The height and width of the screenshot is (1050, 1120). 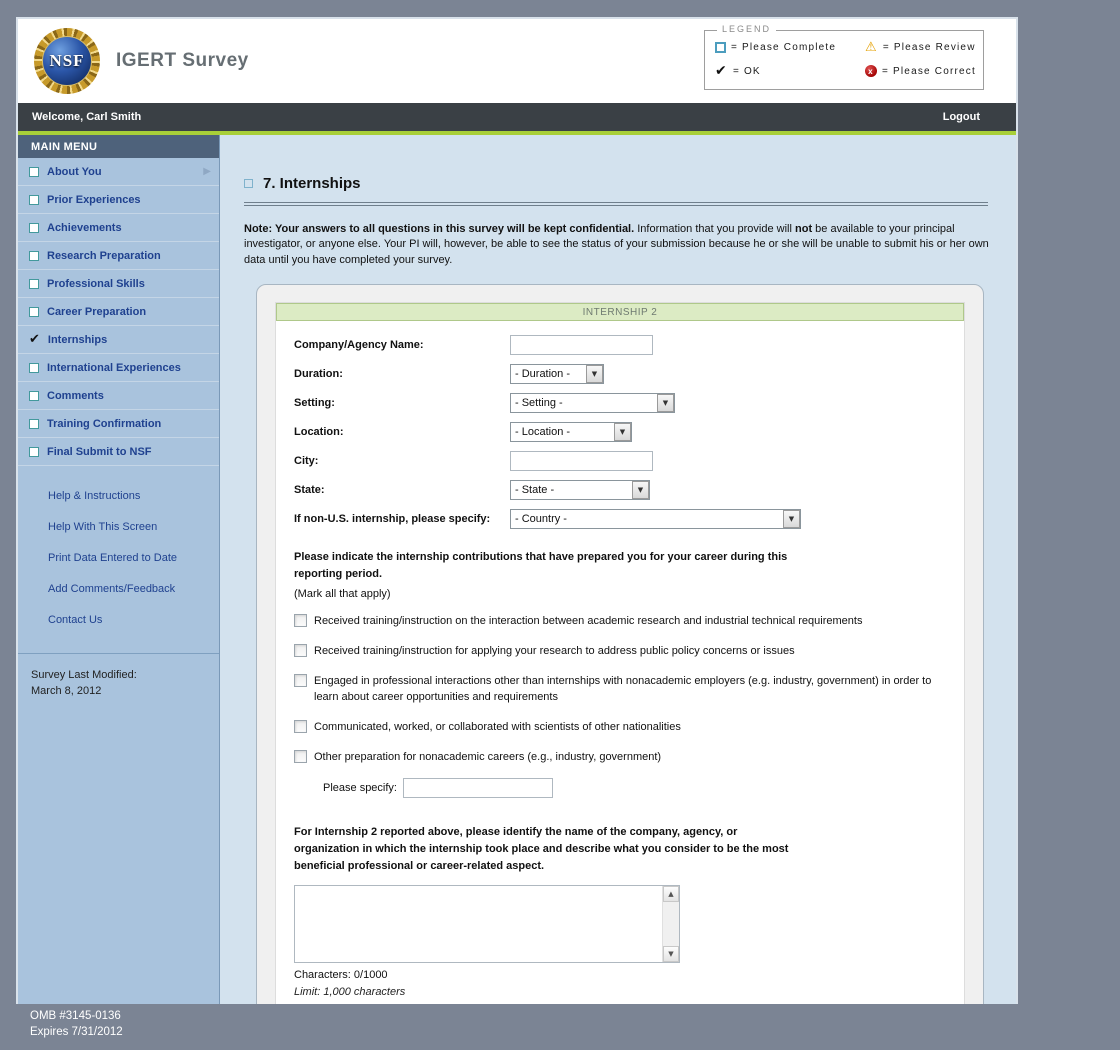 I want to click on please-specify-label: Please specify:, so click(x=360, y=787).